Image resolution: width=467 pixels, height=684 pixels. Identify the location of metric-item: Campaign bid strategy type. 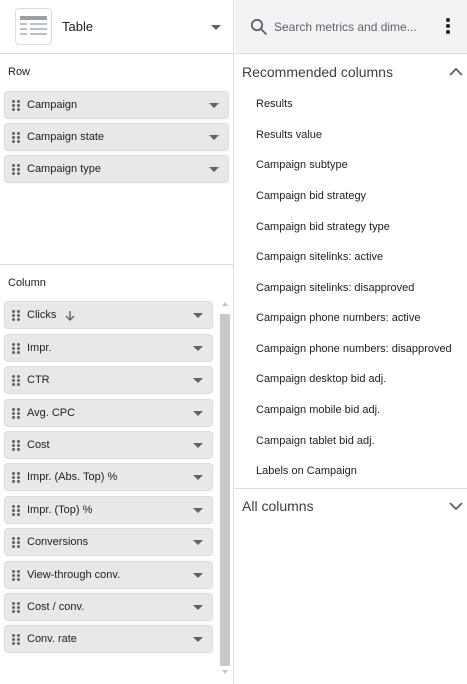
(323, 227).